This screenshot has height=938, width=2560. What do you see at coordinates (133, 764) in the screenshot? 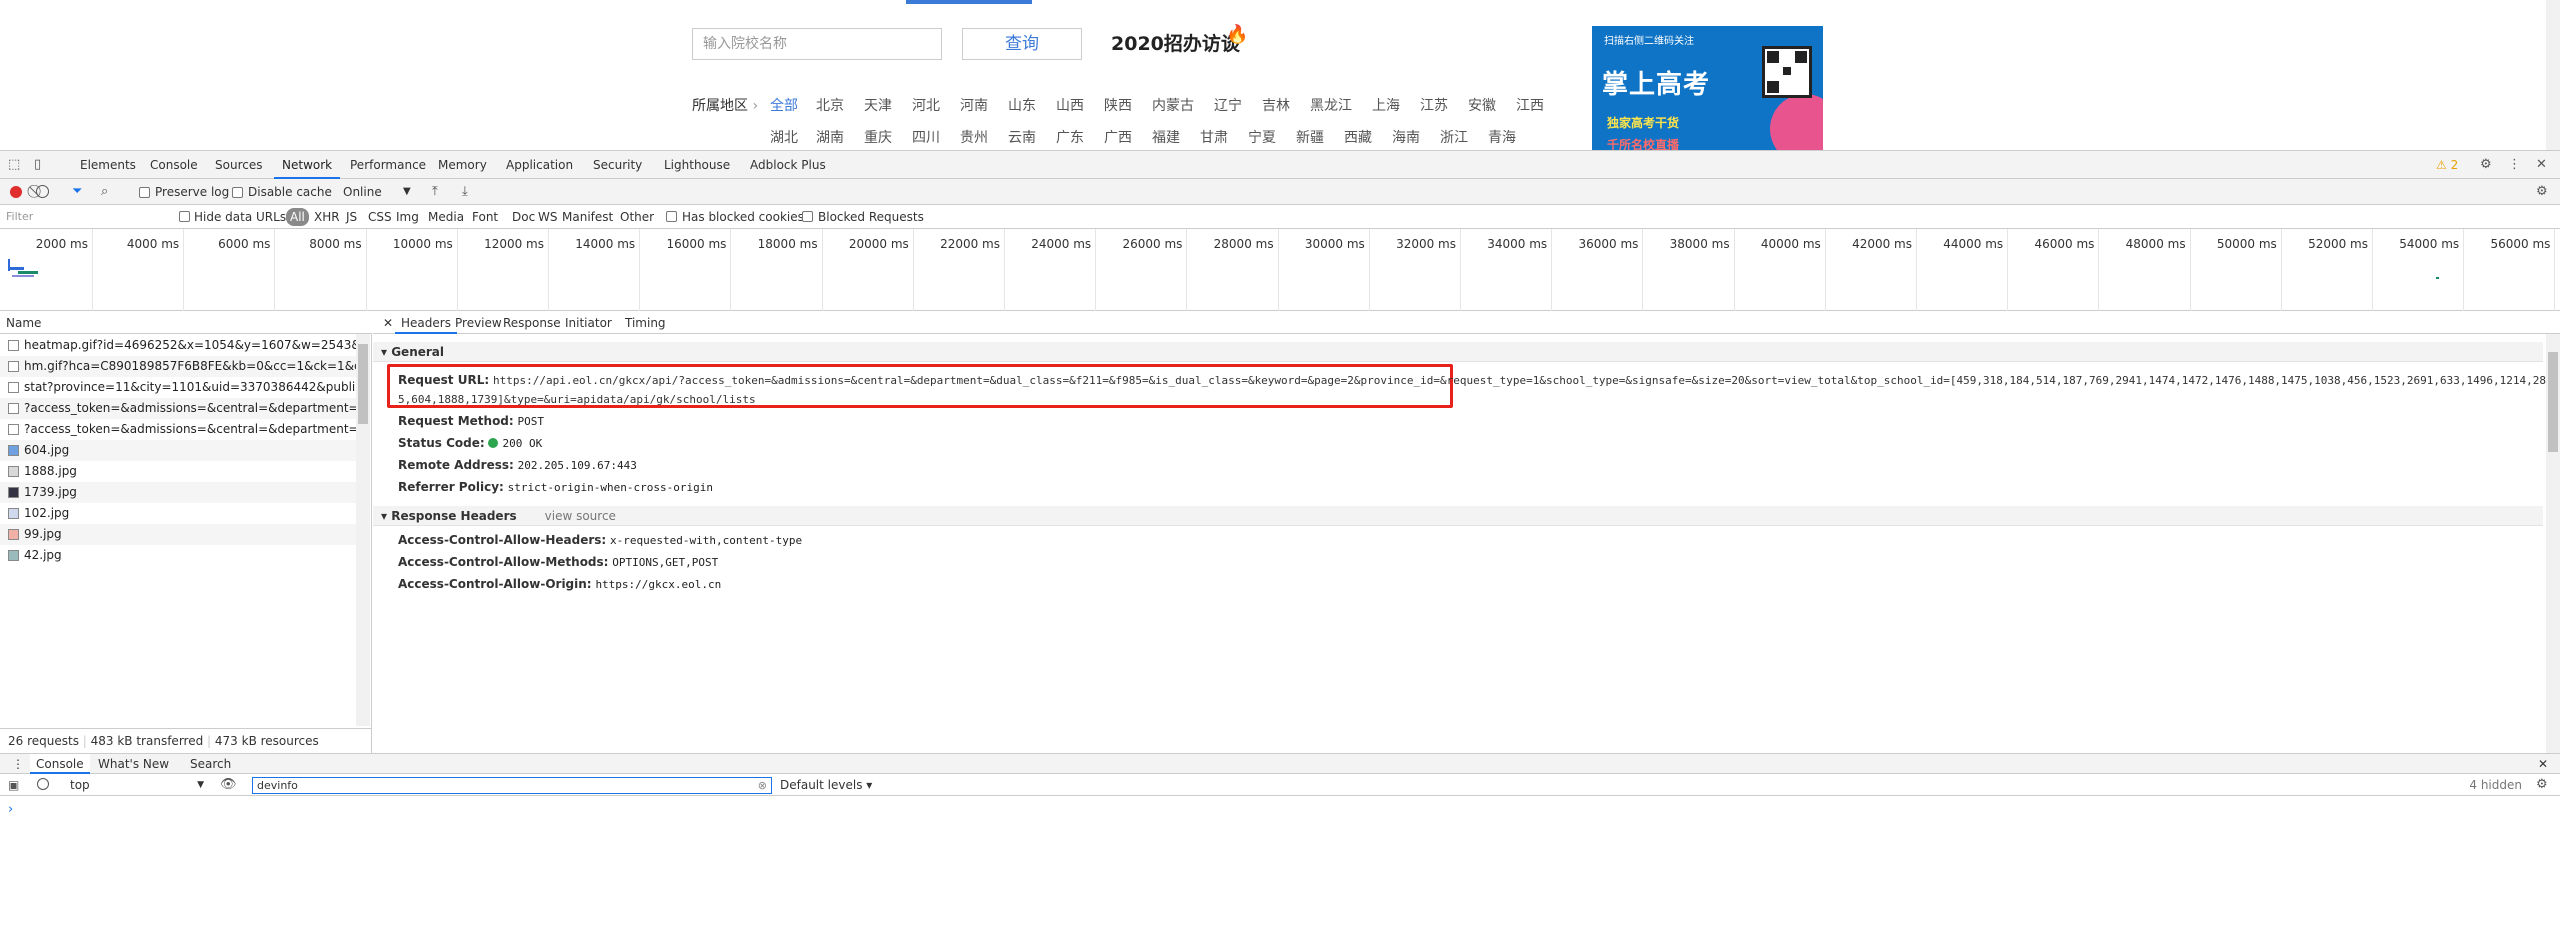
I see `drawer-tab-what-s-new: What's New` at bounding box center [133, 764].